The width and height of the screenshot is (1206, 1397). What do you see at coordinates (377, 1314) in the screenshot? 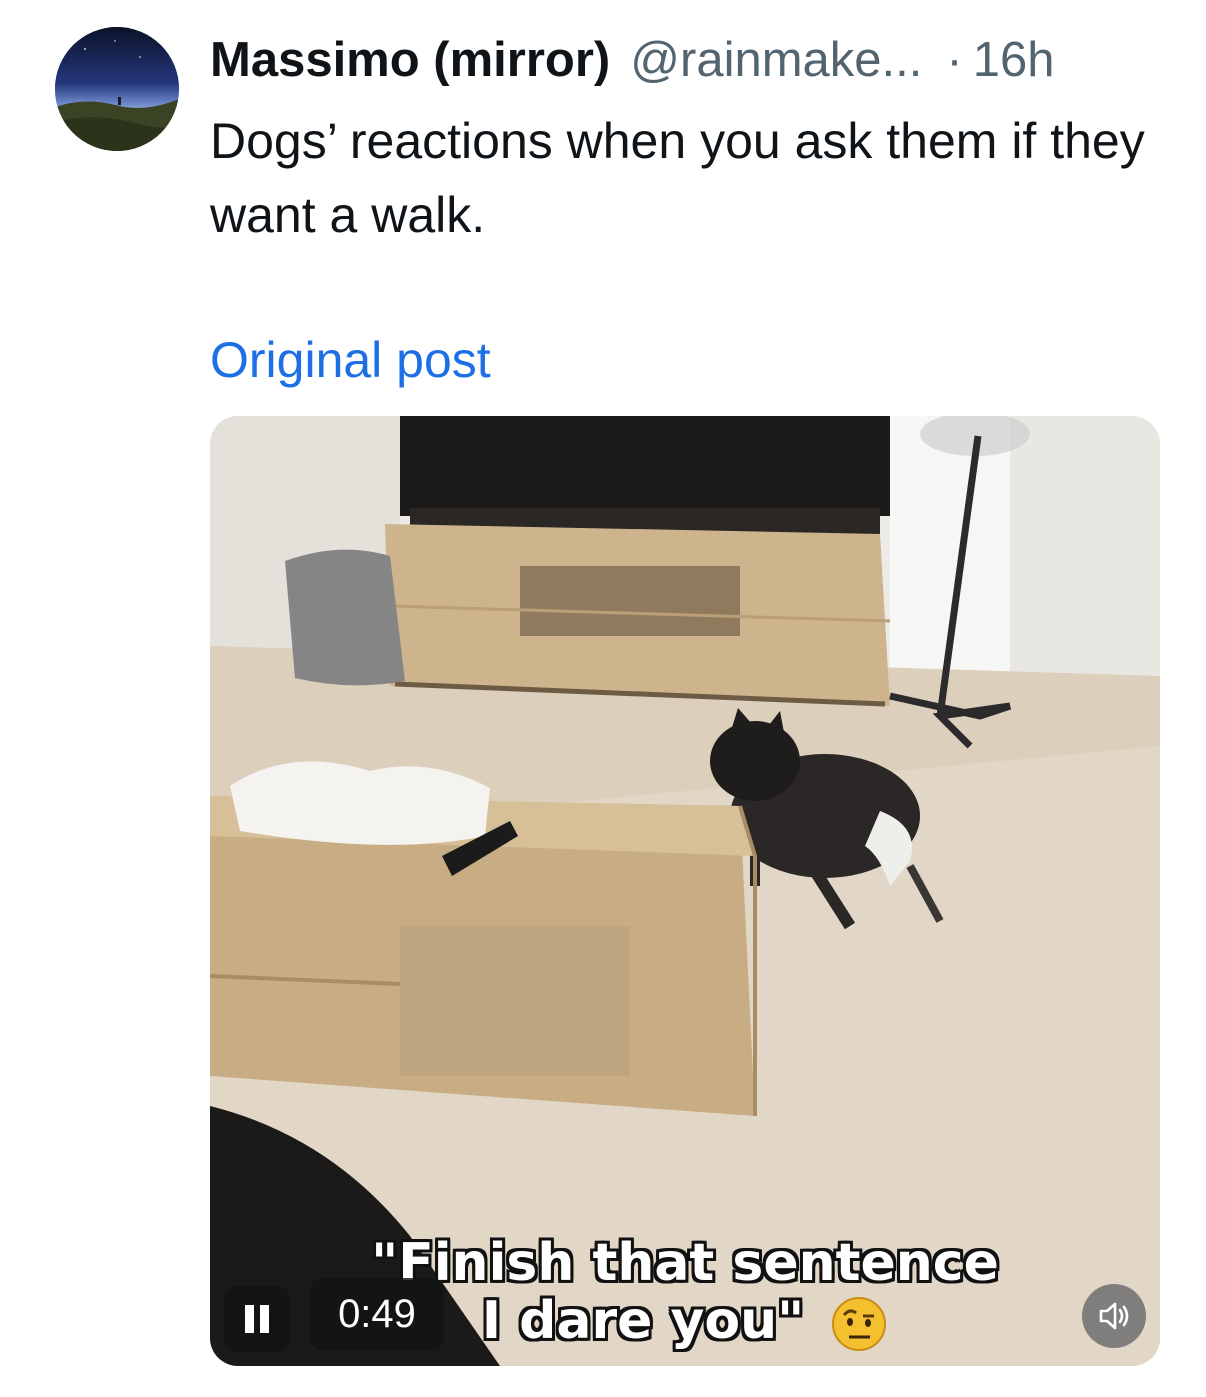
I see `video-time-remaining: 0:49` at bounding box center [377, 1314].